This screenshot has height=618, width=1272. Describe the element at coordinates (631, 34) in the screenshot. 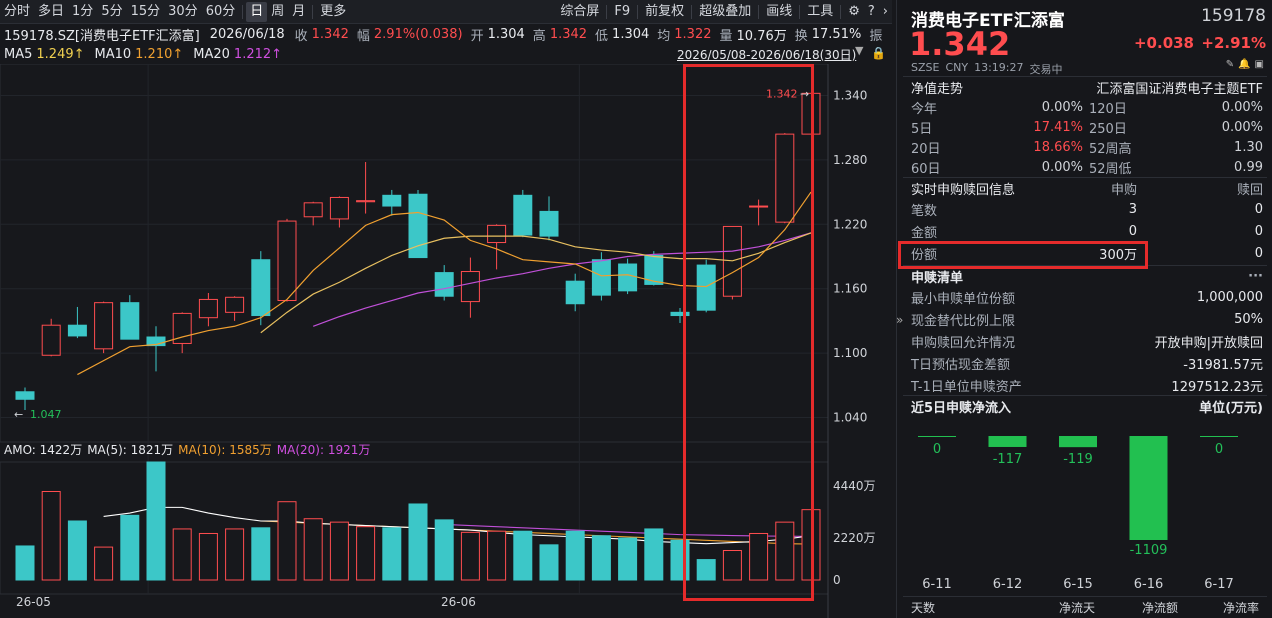

I see `low-value: 1.304` at that location.